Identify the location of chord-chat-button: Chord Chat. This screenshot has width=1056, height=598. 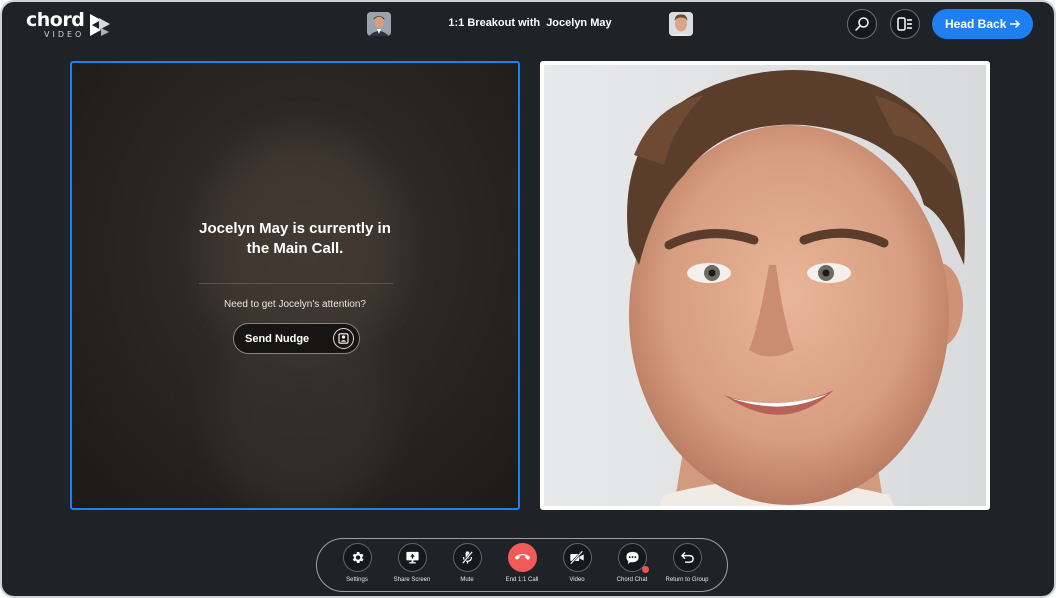
(632, 566).